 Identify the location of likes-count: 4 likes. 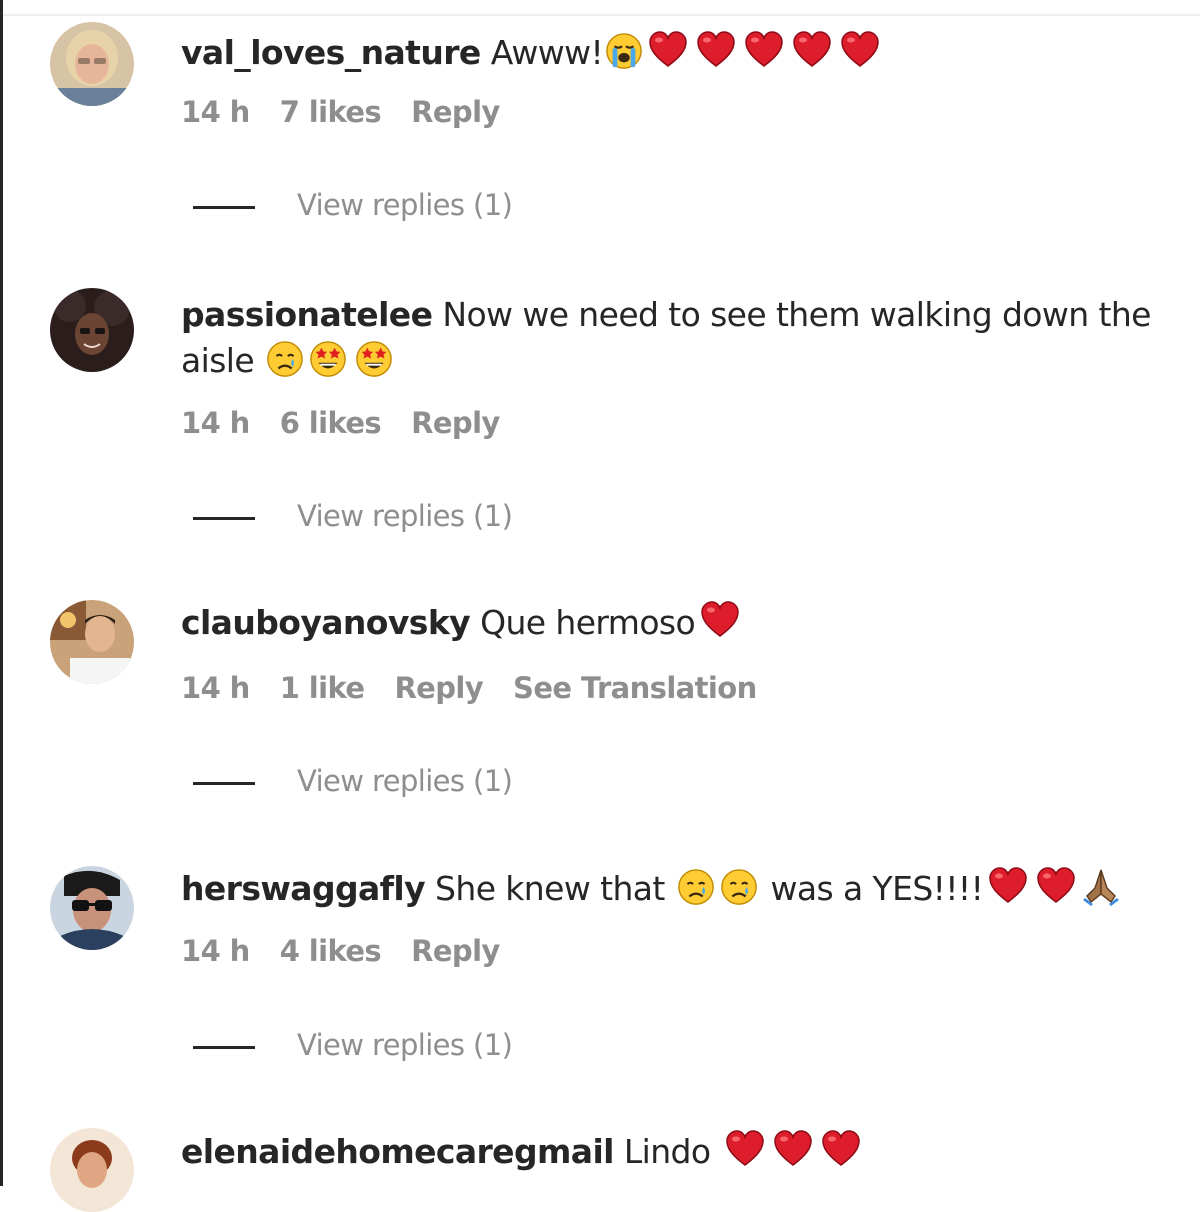
(331, 951).